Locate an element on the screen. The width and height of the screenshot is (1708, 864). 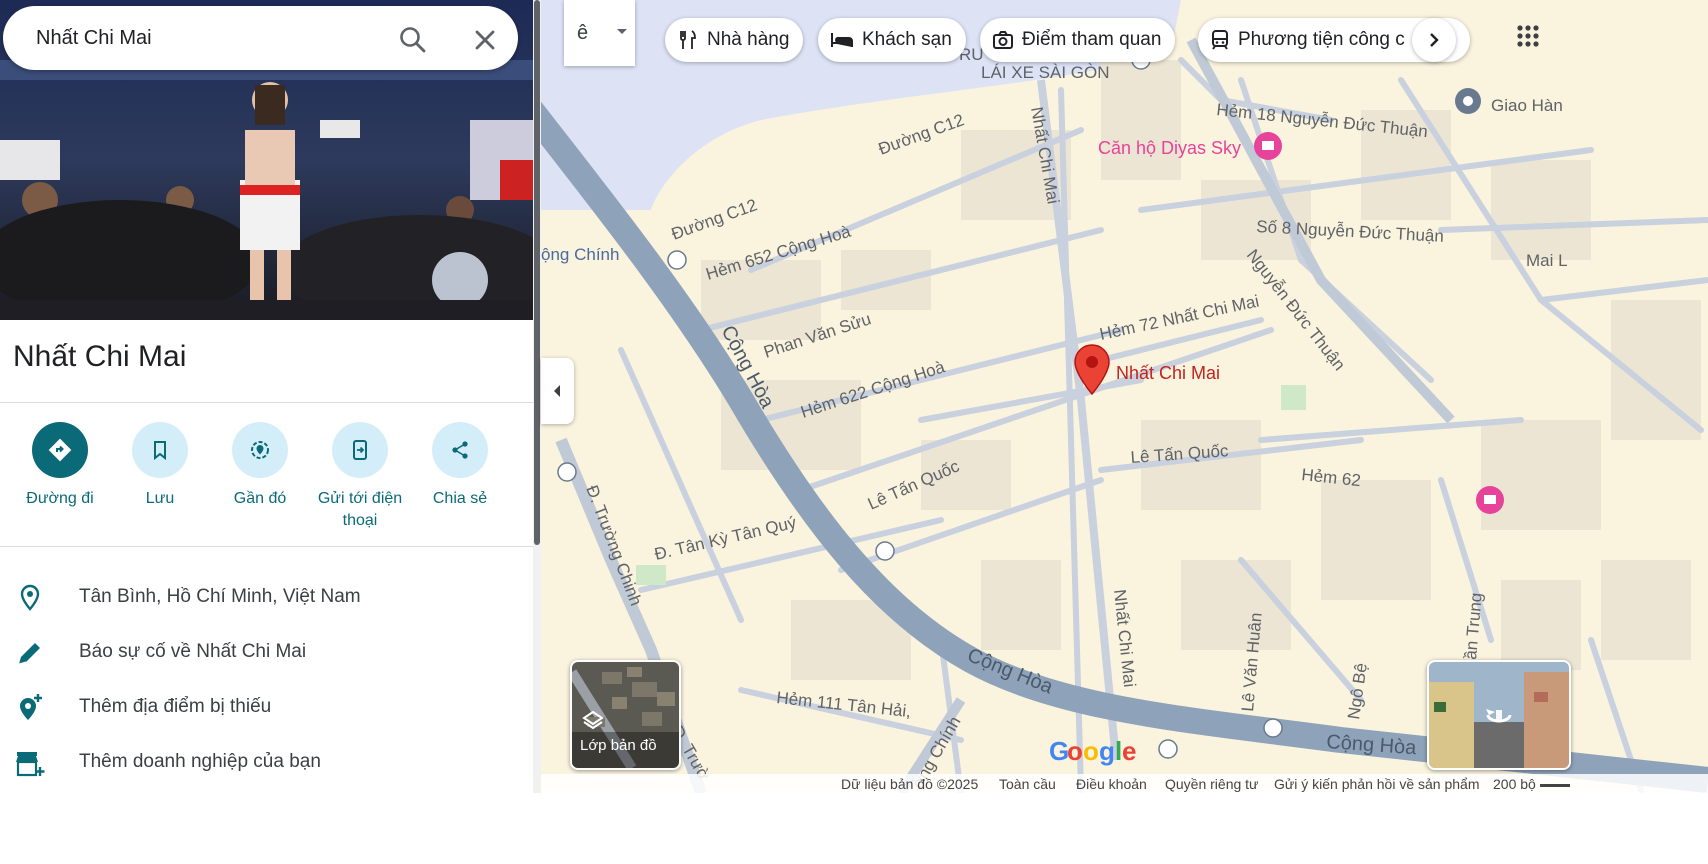
pencil-icon is located at coordinates (29, 654).